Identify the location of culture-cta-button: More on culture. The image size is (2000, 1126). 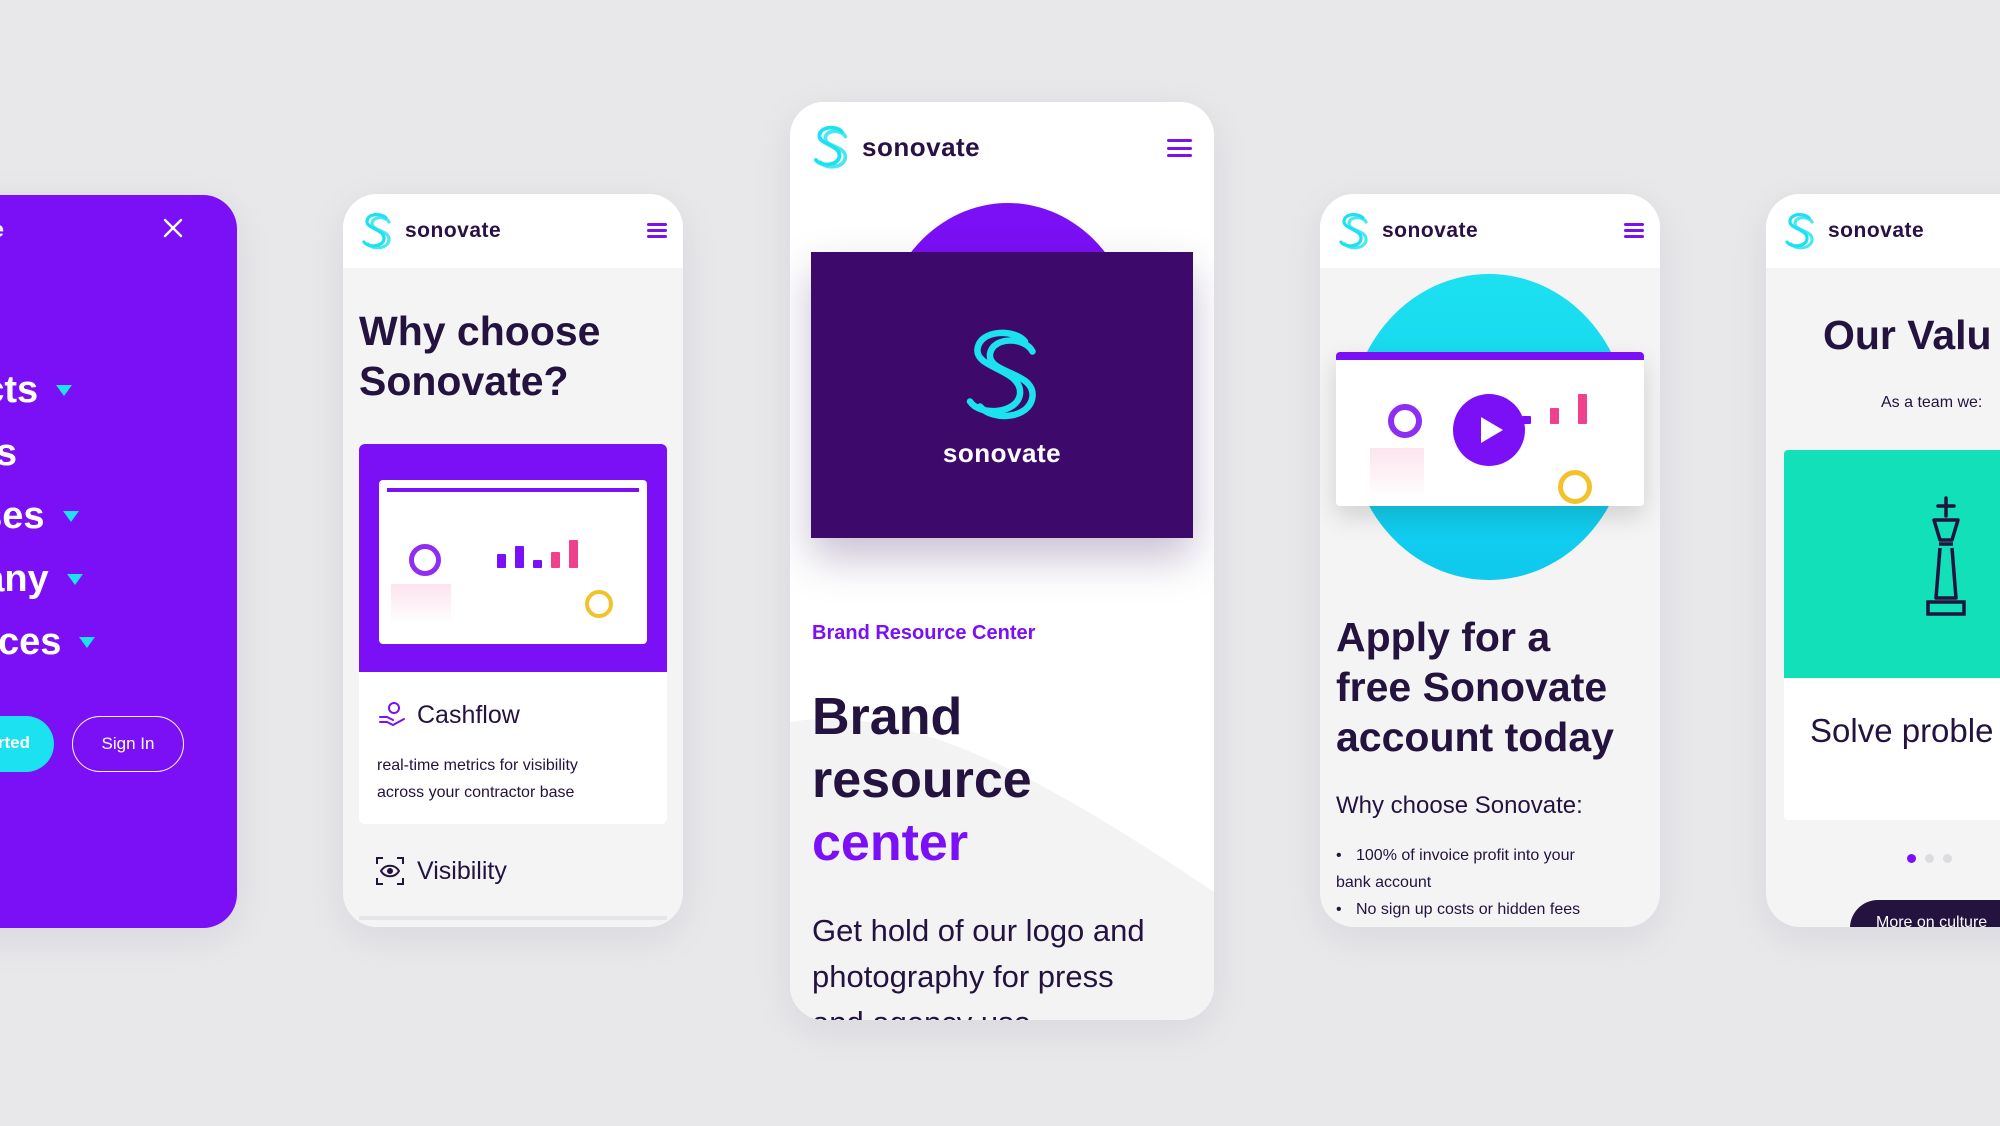
(1925, 913).